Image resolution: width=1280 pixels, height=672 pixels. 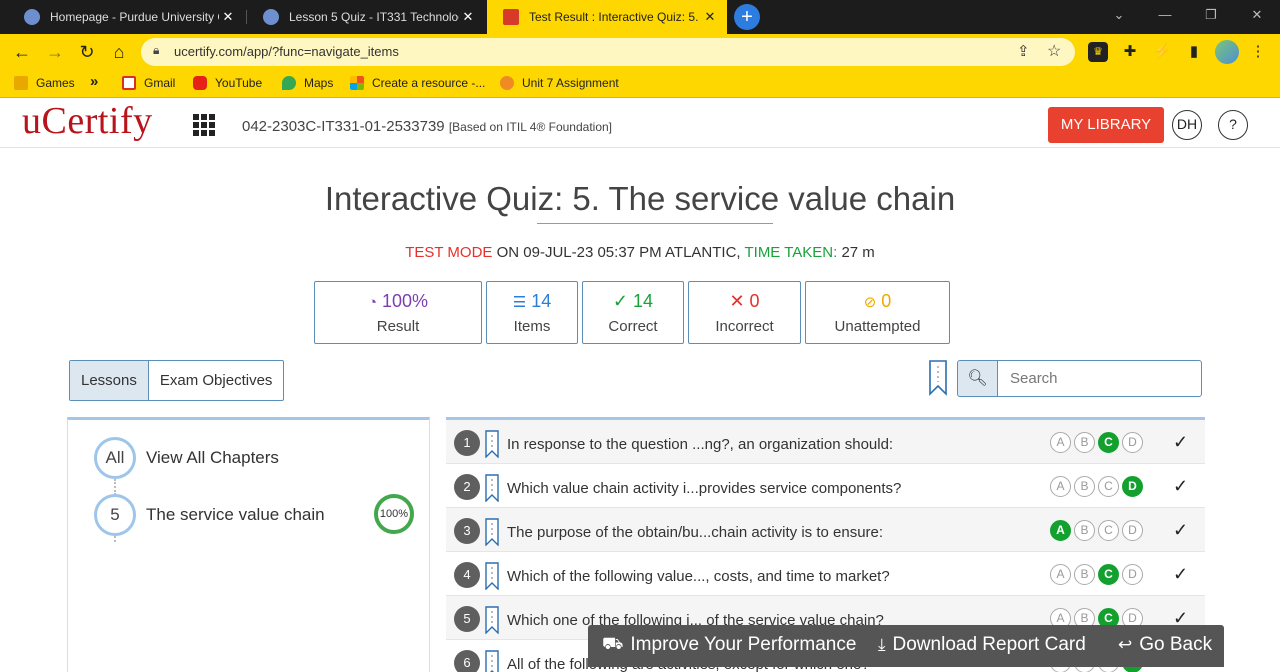 I want to click on globe-icon, so click(x=271, y=17).